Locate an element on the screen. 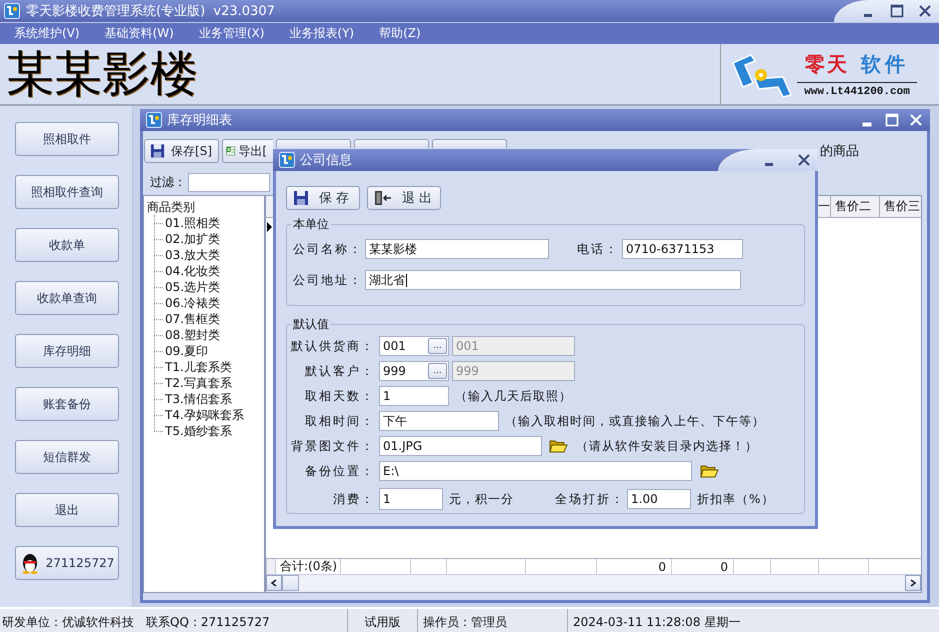 The width and height of the screenshot is (939, 632). logo-url: www.Lt441200.com is located at coordinates (857, 92).